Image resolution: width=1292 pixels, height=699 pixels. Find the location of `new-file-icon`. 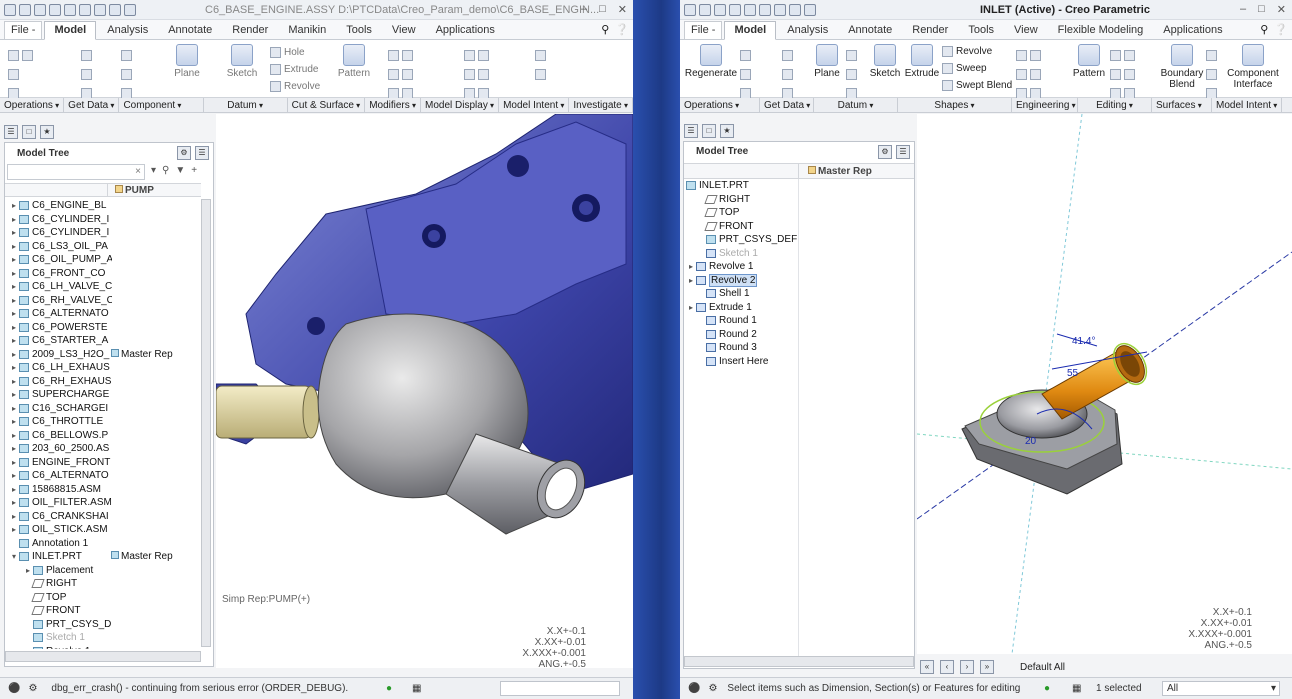

new-file-icon is located at coordinates (25, 9).